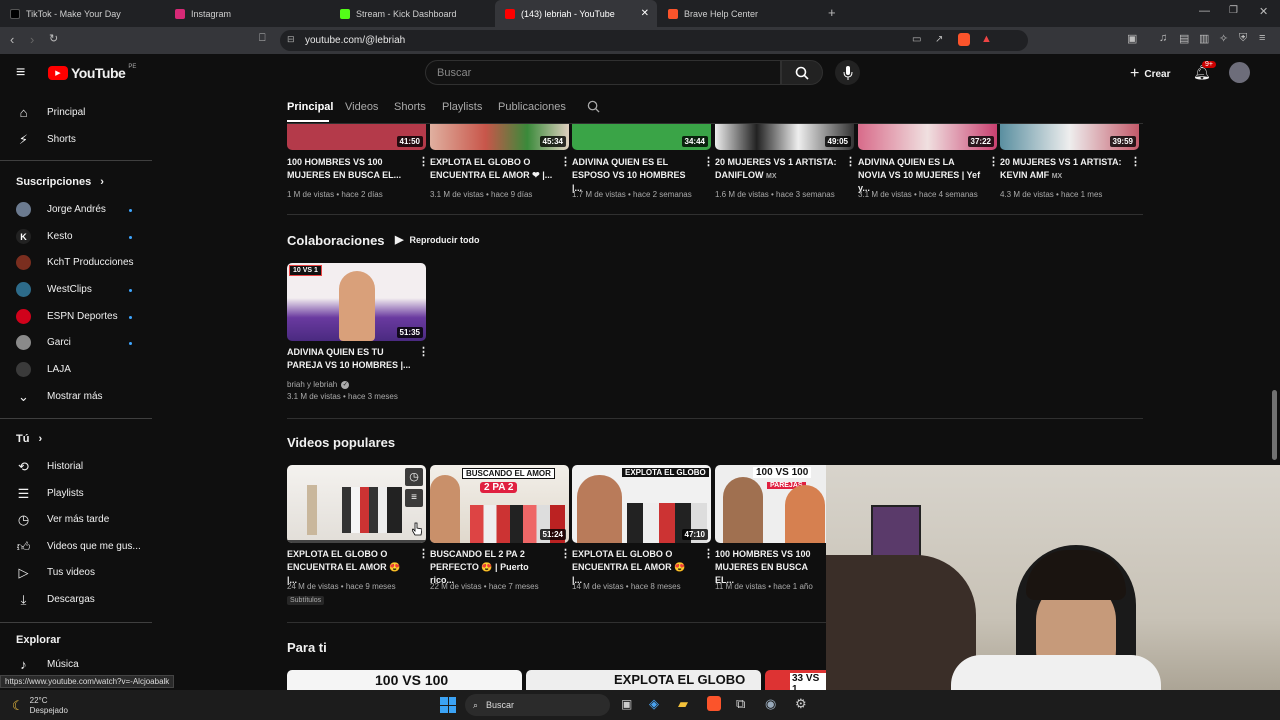 This screenshot has height=720, width=1280. I want to click on browser-tab-tiktok: TikTok - Make Your Day, so click(82, 13).